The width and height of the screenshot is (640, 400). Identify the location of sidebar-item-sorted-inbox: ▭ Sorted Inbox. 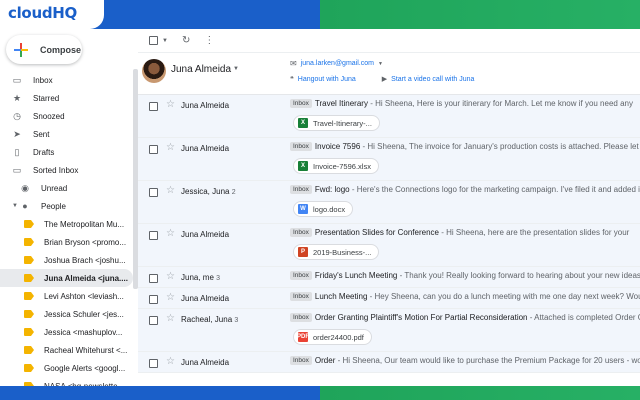
(66, 170).